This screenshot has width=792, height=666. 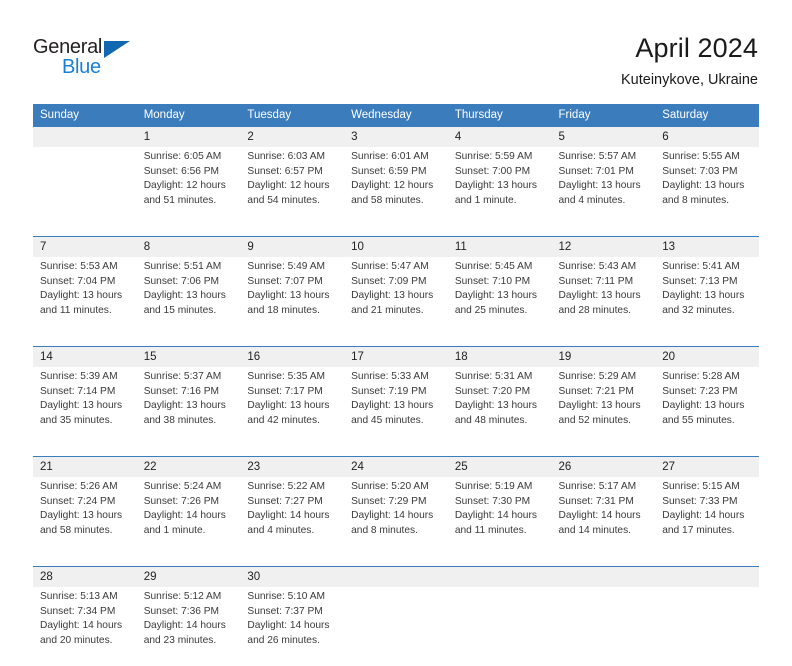 I want to click on day-sunset-line: Sunset: 7:26 PM, so click(x=181, y=501).